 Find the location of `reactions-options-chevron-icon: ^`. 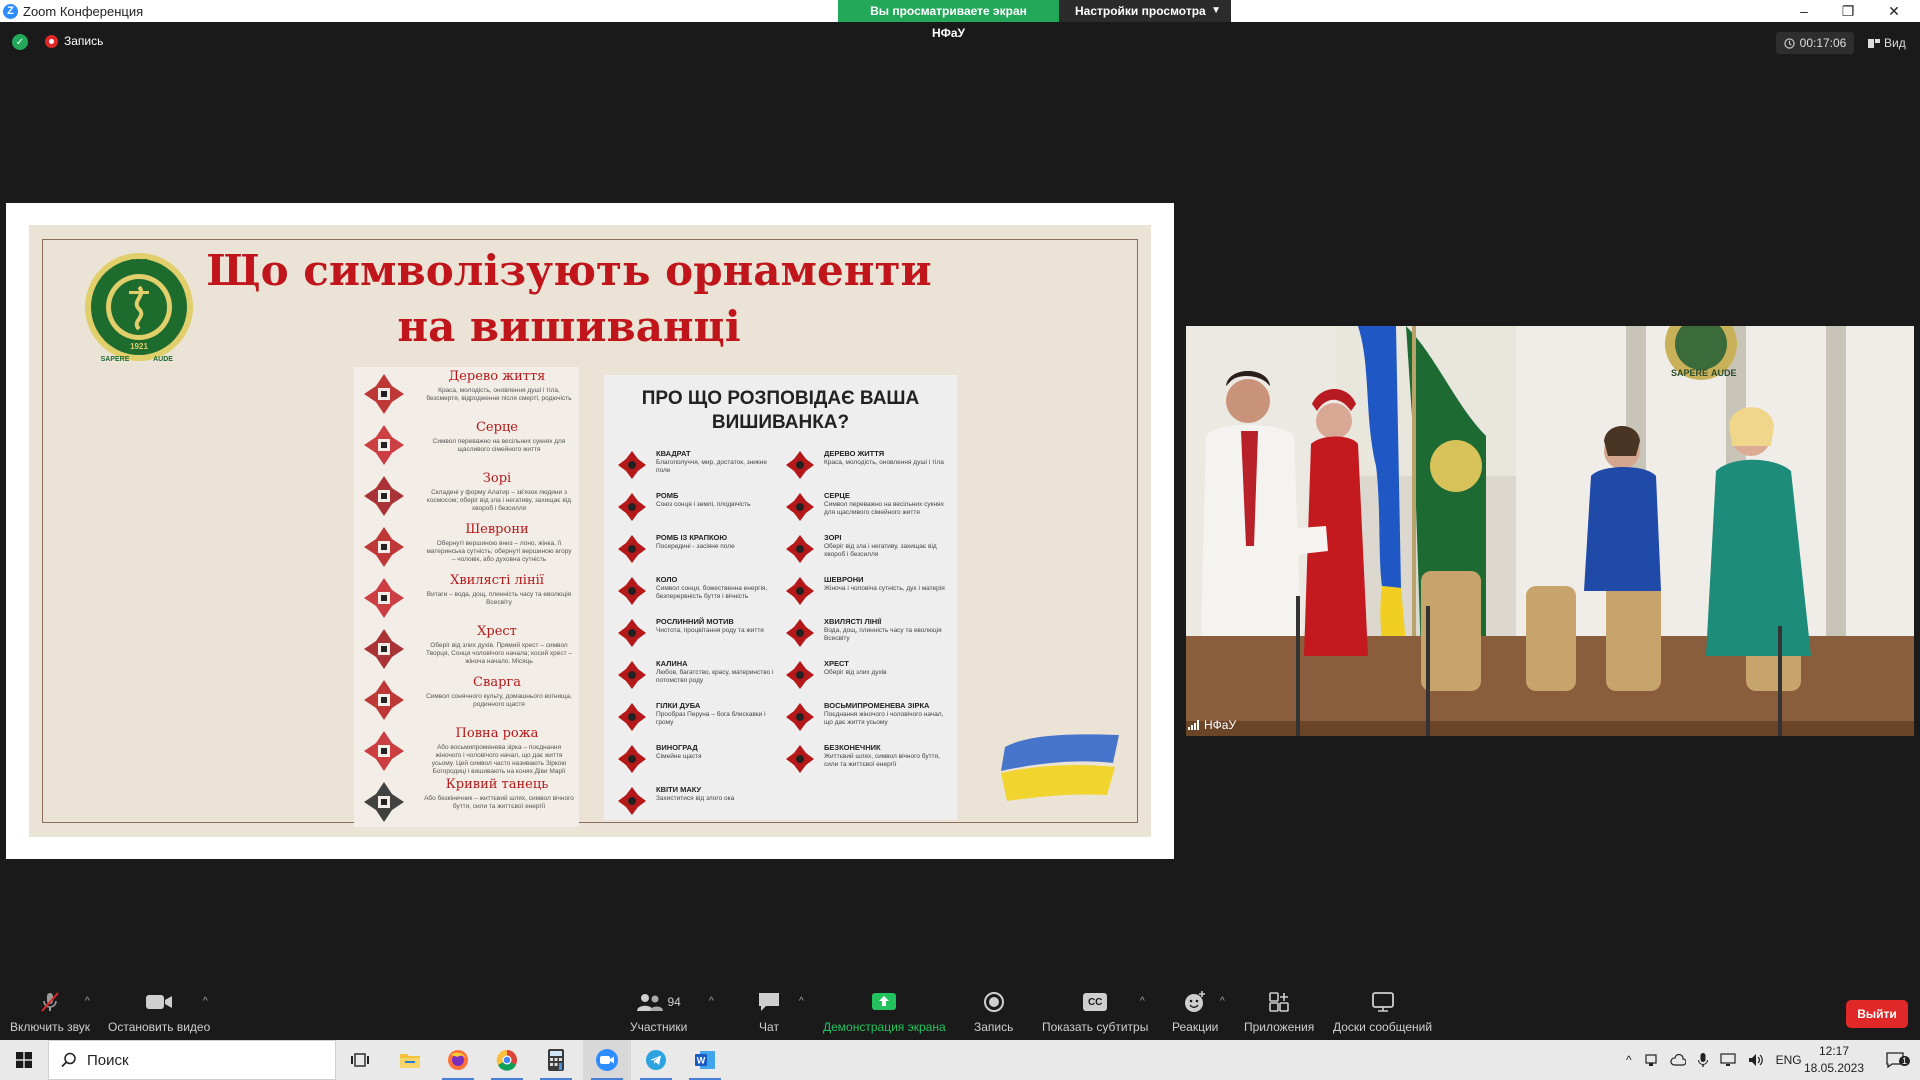

reactions-options-chevron-icon: ^ is located at coordinates (1222, 1001).